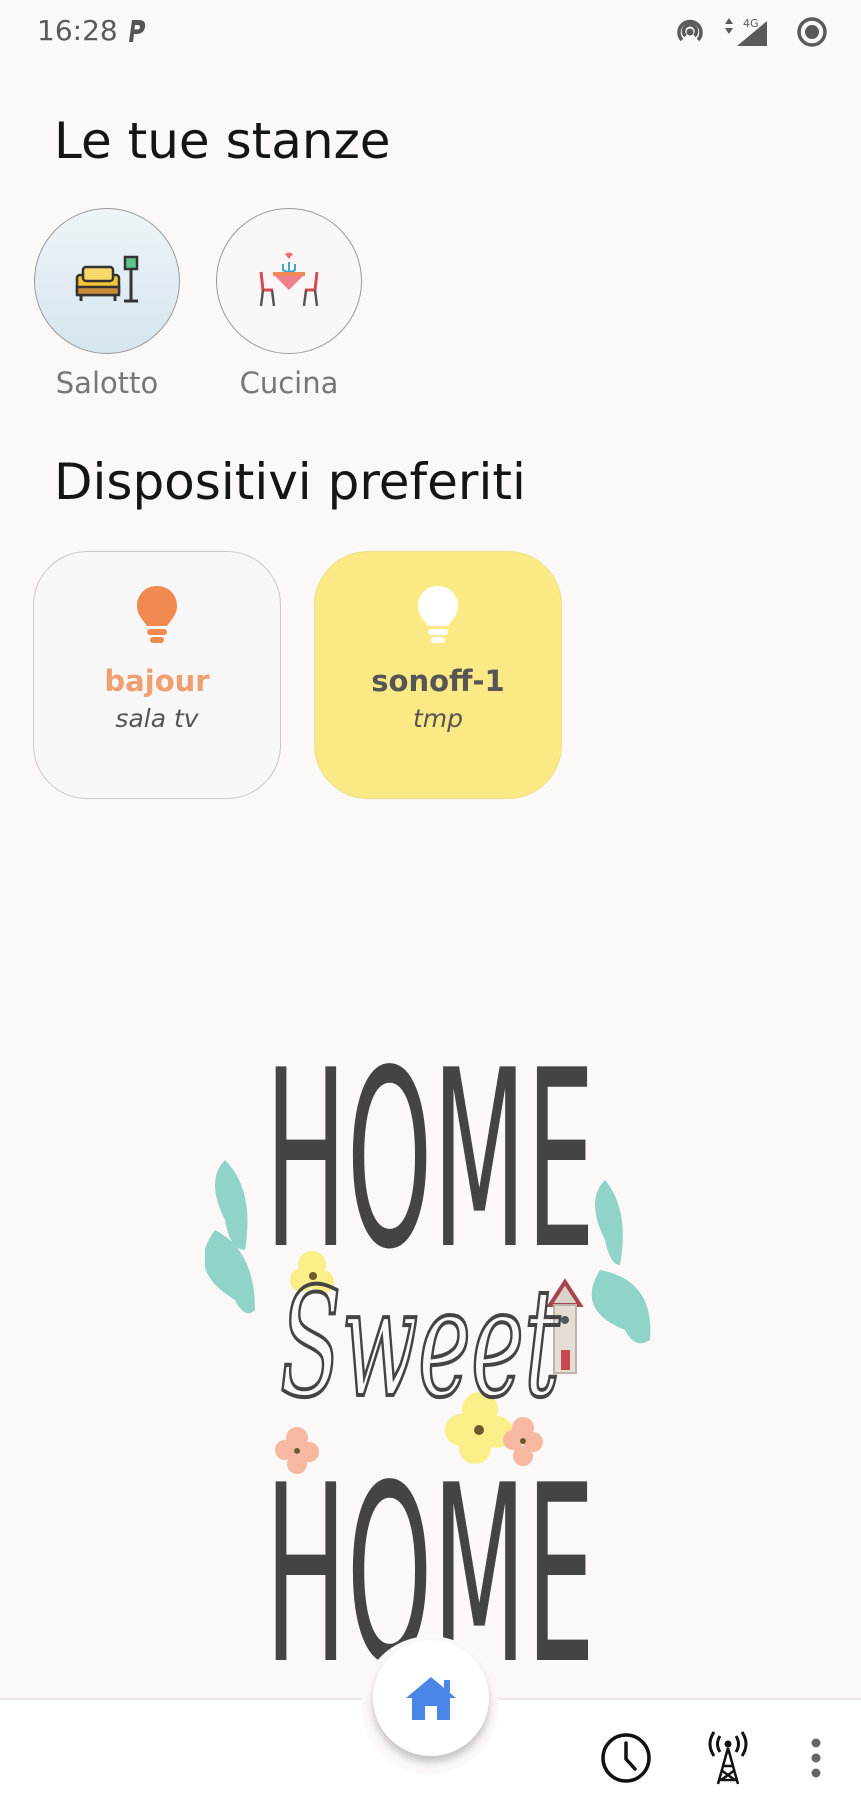  I want to click on room-label: Salotto, so click(107, 383).